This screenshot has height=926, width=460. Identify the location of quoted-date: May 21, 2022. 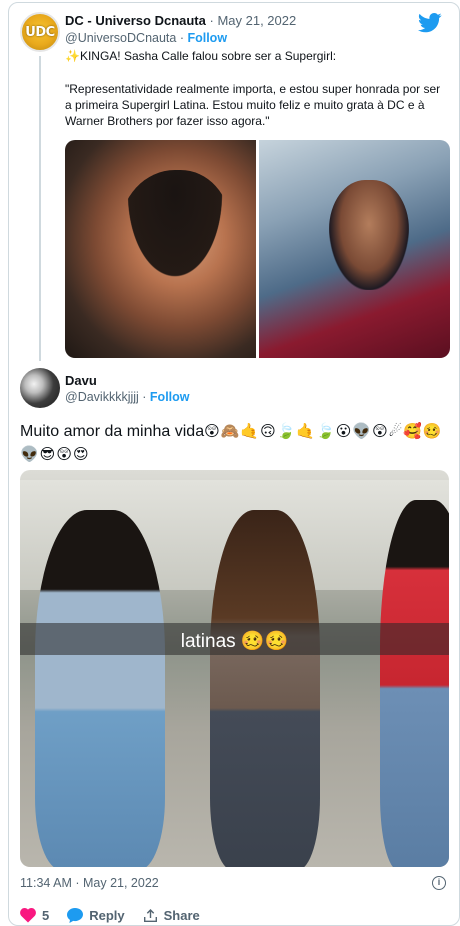
(256, 20).